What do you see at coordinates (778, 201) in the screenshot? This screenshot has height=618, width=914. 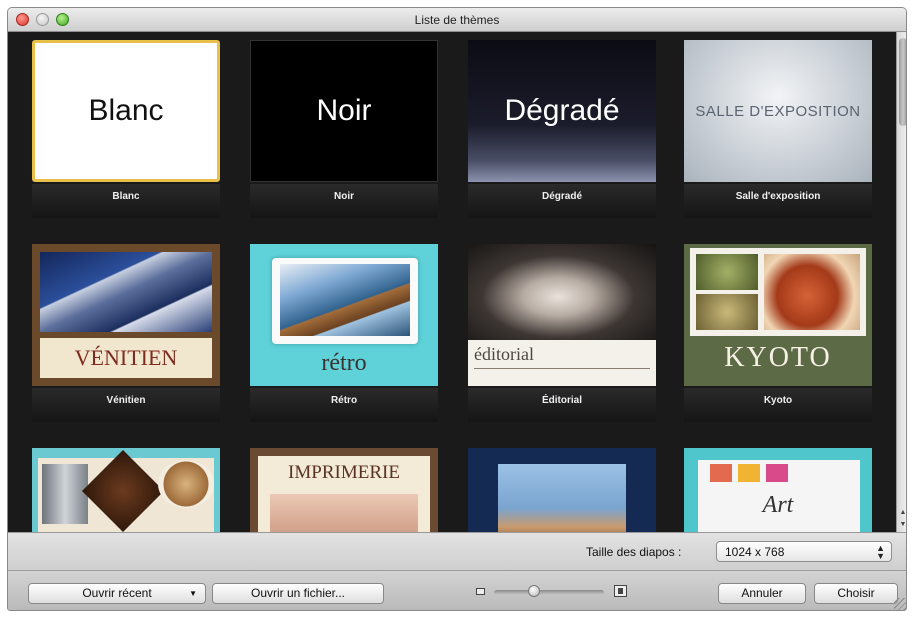 I see `theme-label: Salle d'exposition` at bounding box center [778, 201].